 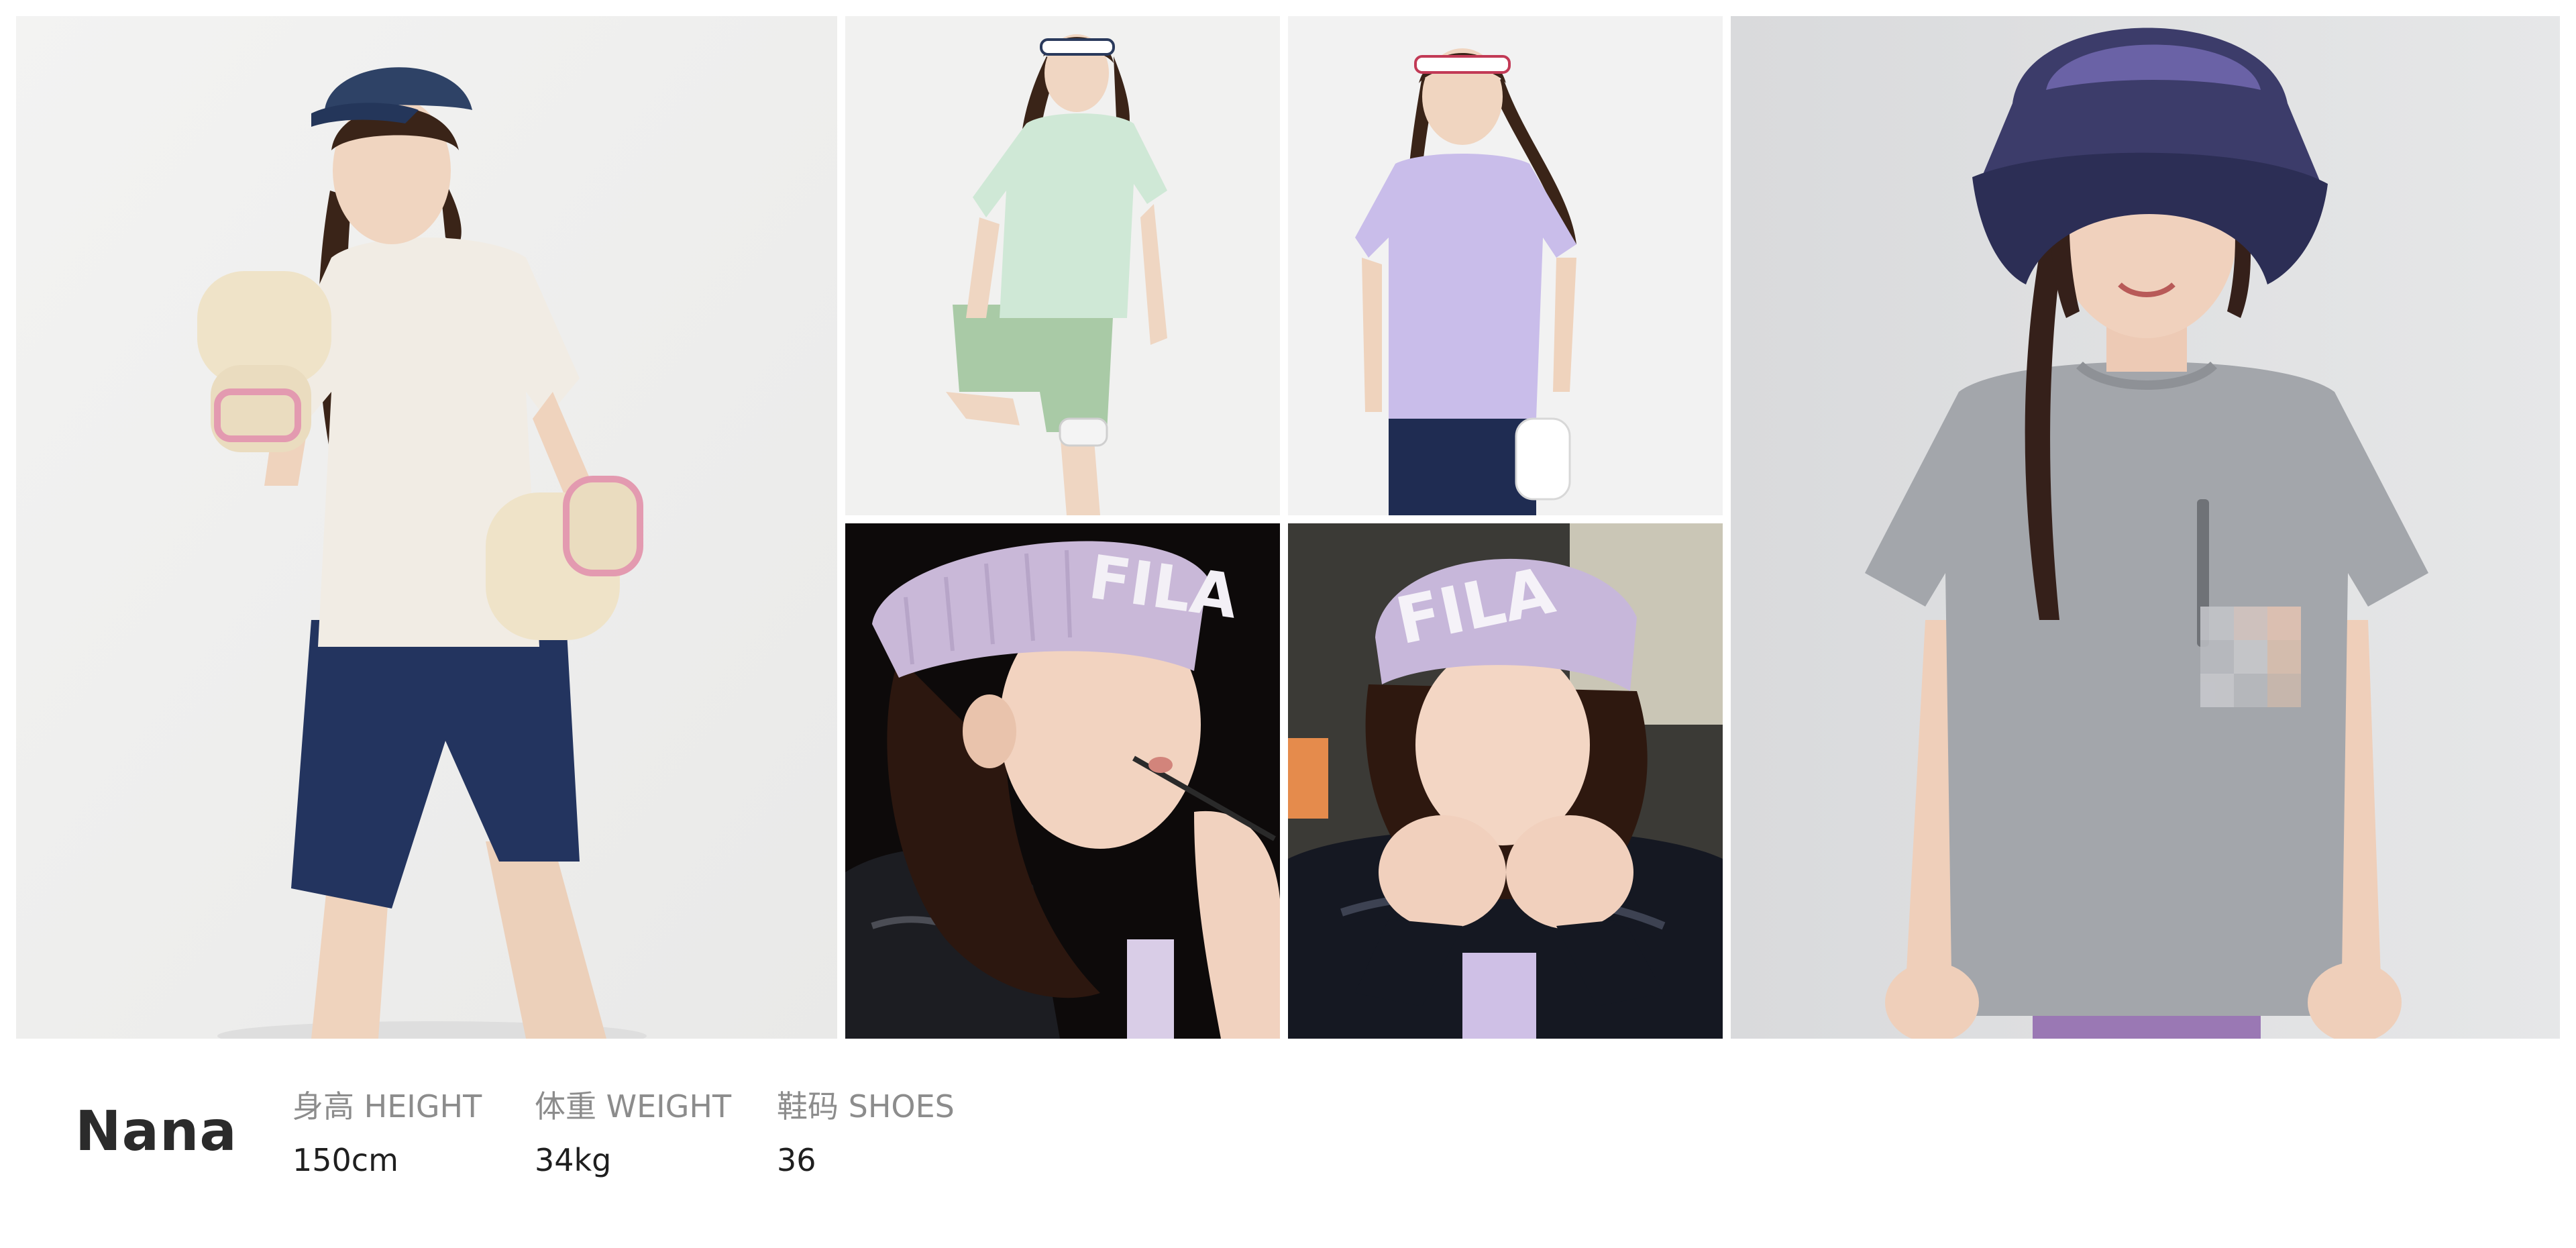 I want to click on stat-shoes: 鞋码 SHOES 36, so click(x=866, y=1134).